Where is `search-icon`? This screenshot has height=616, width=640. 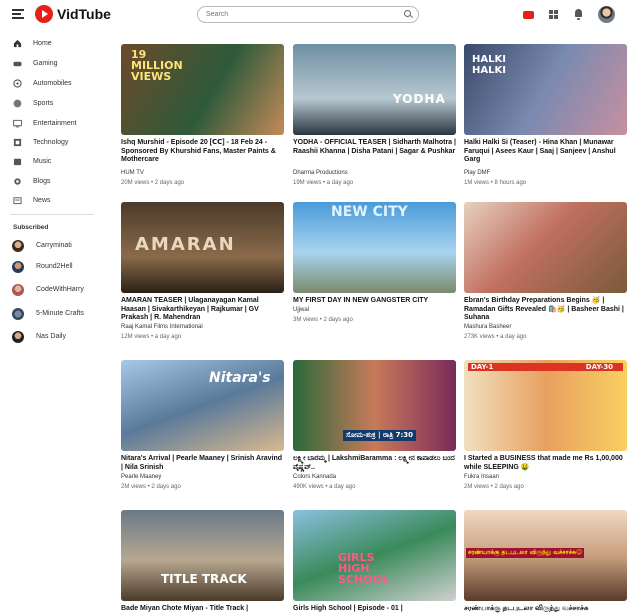
search-icon is located at coordinates (407, 13).